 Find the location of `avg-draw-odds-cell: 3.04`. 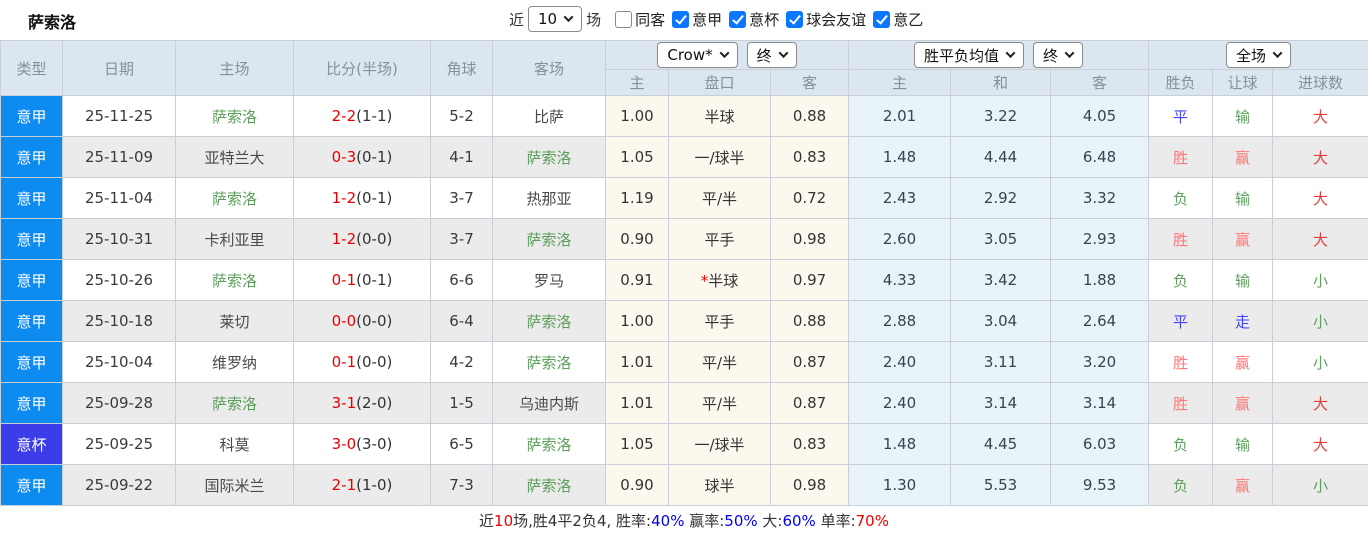

avg-draw-odds-cell: 3.04 is located at coordinates (1001, 321).